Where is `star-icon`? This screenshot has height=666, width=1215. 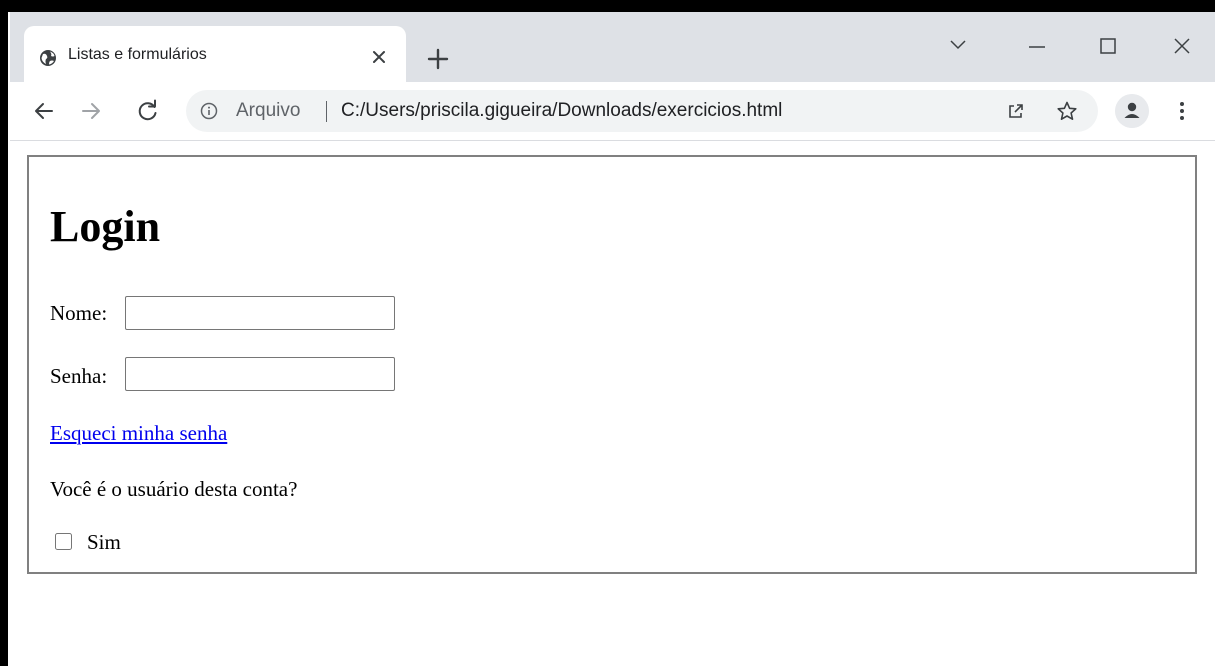 star-icon is located at coordinates (1067, 111).